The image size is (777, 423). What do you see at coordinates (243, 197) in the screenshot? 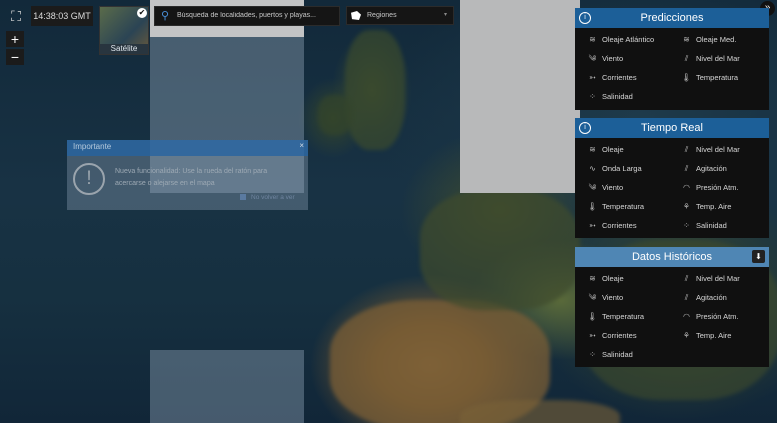
I see `checkbox-icon` at bounding box center [243, 197].